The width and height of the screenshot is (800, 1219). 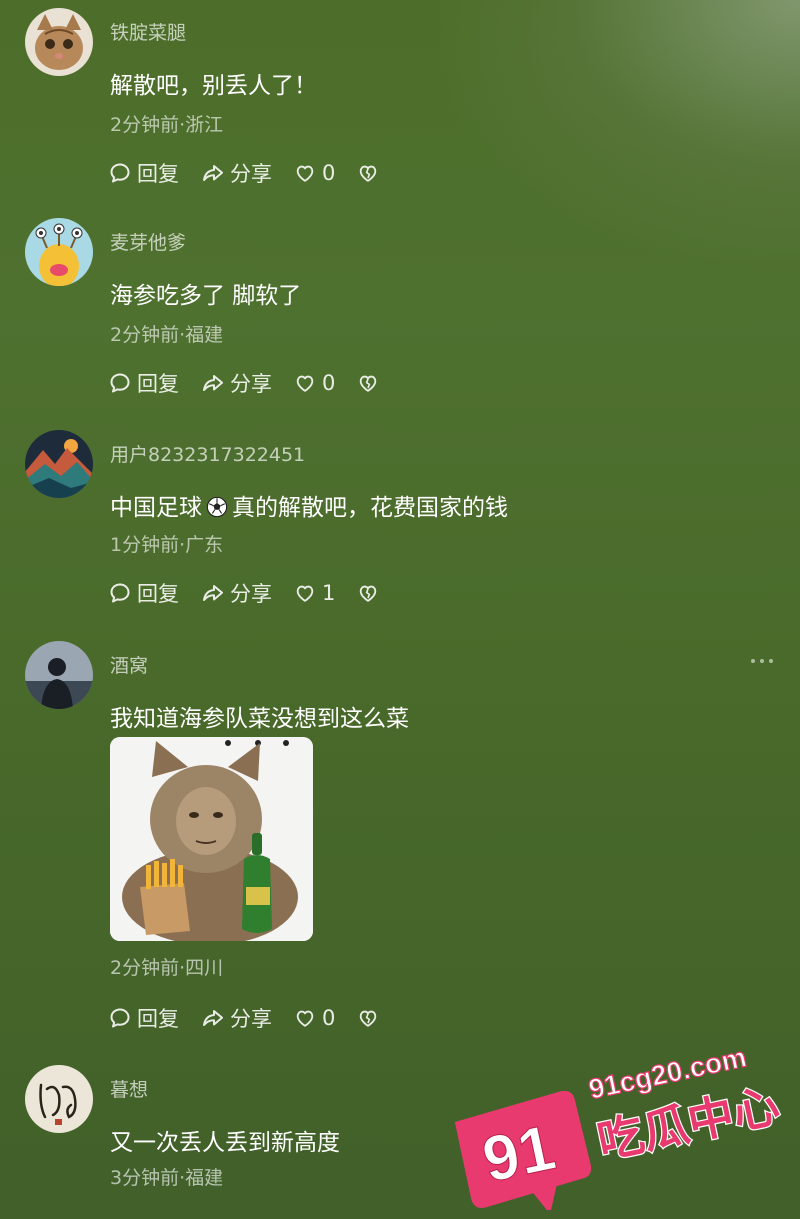 What do you see at coordinates (213, 86) in the screenshot?
I see `comment-text: 解散吧，别丢人了！` at bounding box center [213, 86].